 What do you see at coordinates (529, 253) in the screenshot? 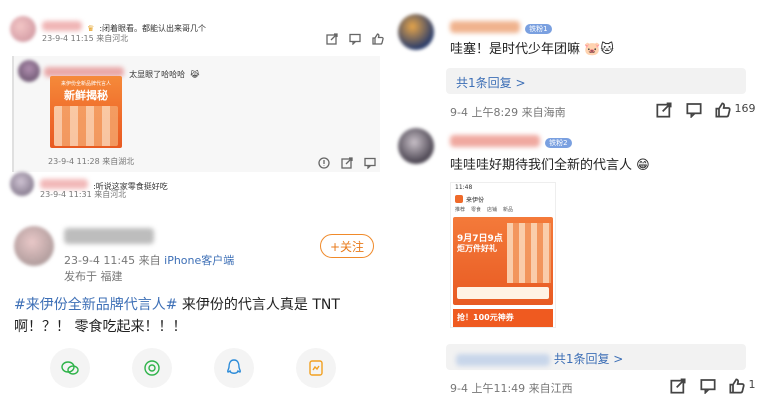
I see `promo-people-graphic` at bounding box center [529, 253].